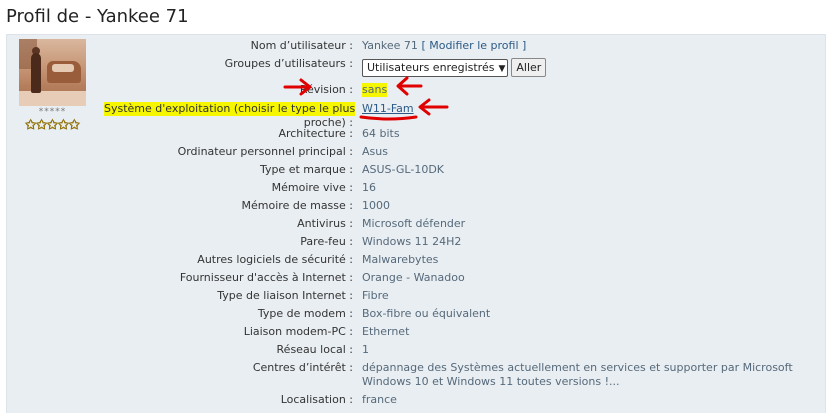 The height and width of the screenshot is (413, 826). Describe the element at coordinates (315, 133) in the screenshot. I see `arch-label: Architecture :` at that location.